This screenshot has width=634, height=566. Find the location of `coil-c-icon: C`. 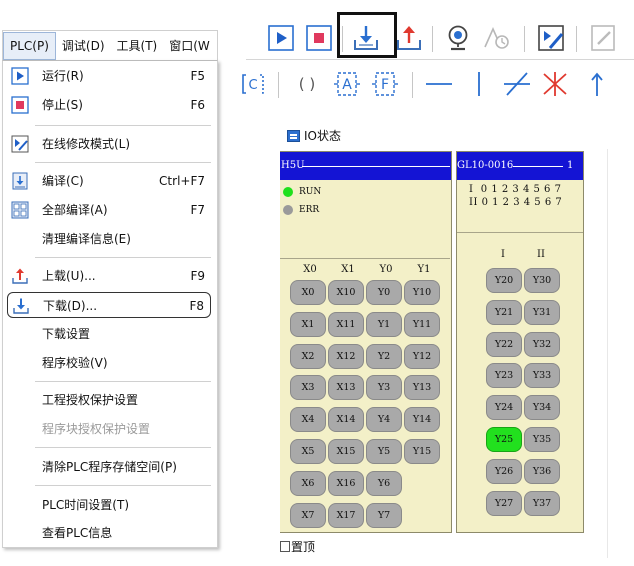

coil-c-icon: C is located at coordinates (253, 84).